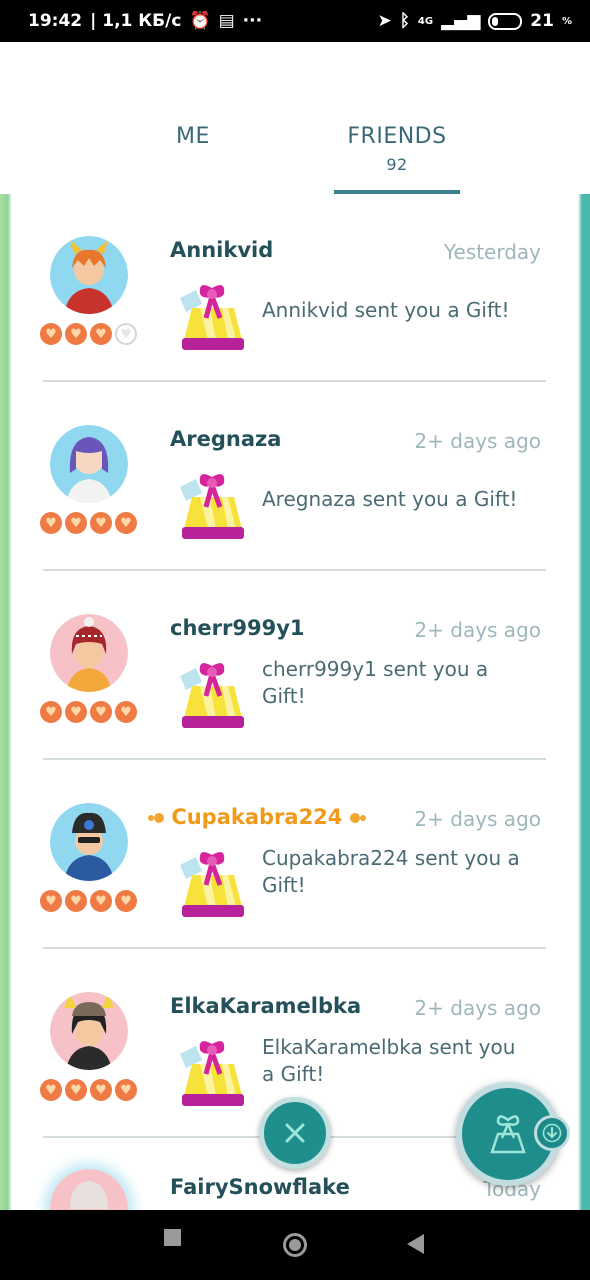 The image size is (590, 1280). What do you see at coordinates (384, 21) in the screenshot?
I see `location-icon: ➤` at bounding box center [384, 21].